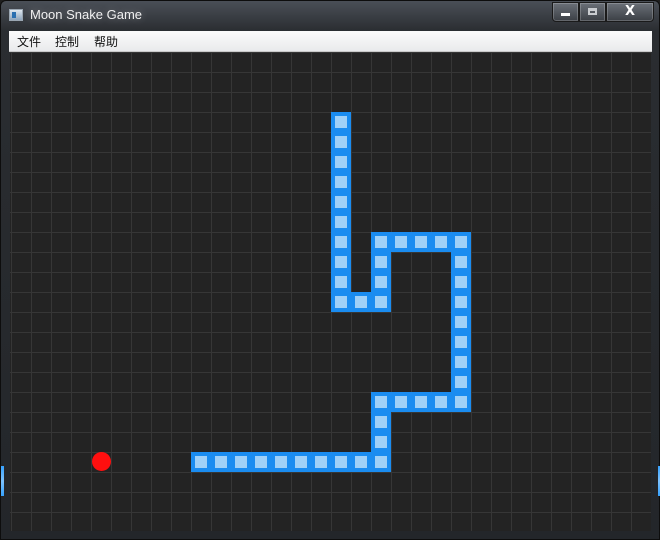  I want to click on app-icon, so click(16, 15).